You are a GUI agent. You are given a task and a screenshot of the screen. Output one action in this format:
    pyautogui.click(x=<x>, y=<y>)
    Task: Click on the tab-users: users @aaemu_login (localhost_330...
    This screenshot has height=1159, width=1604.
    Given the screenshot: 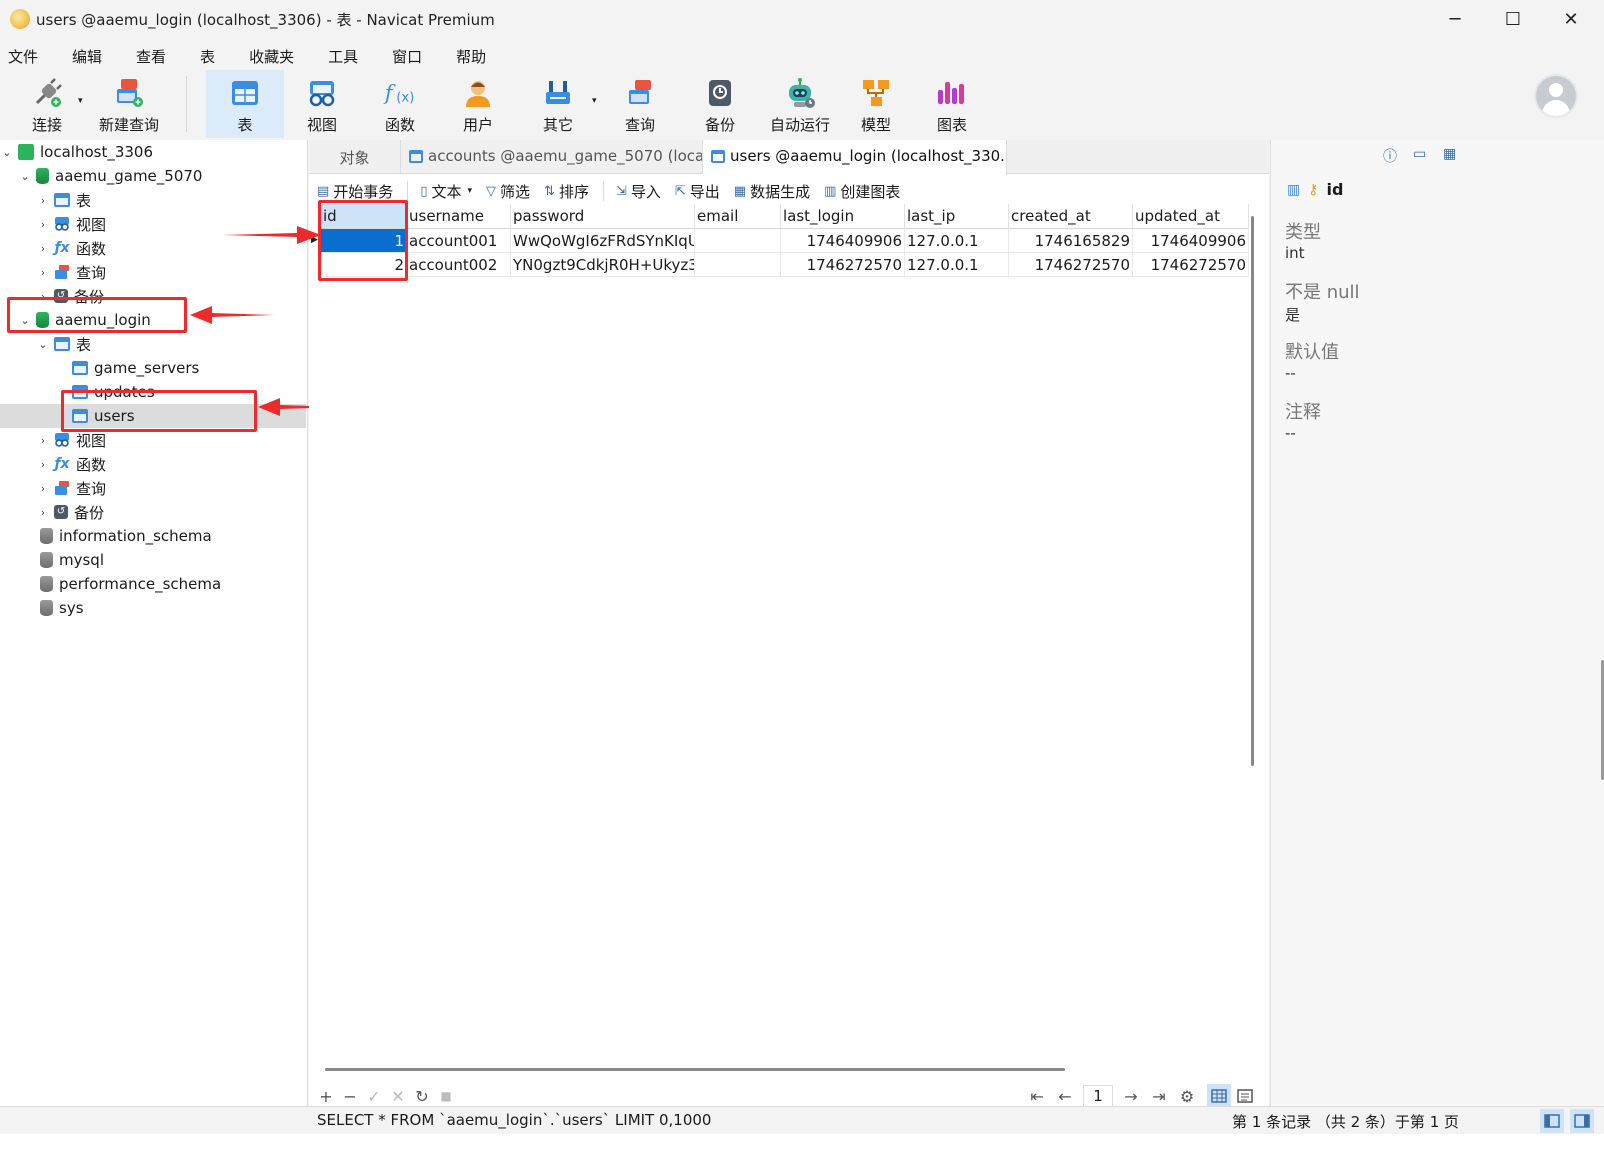 What is the action you would take?
    pyautogui.click(x=855, y=157)
    